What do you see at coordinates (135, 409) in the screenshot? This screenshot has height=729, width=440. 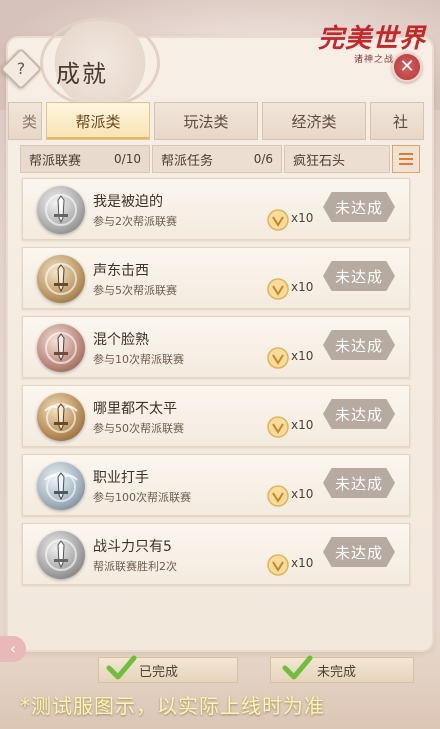 I see `achievement-title: 哪里都不太平` at bounding box center [135, 409].